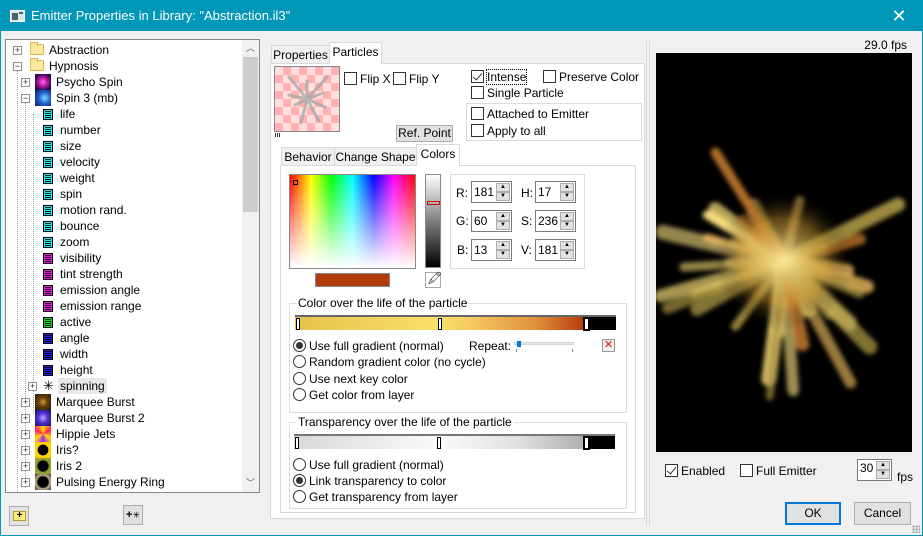 The height and width of the screenshot is (536, 923). Describe the element at coordinates (518, 344) in the screenshot. I see `repeat-slider-thumb` at that location.